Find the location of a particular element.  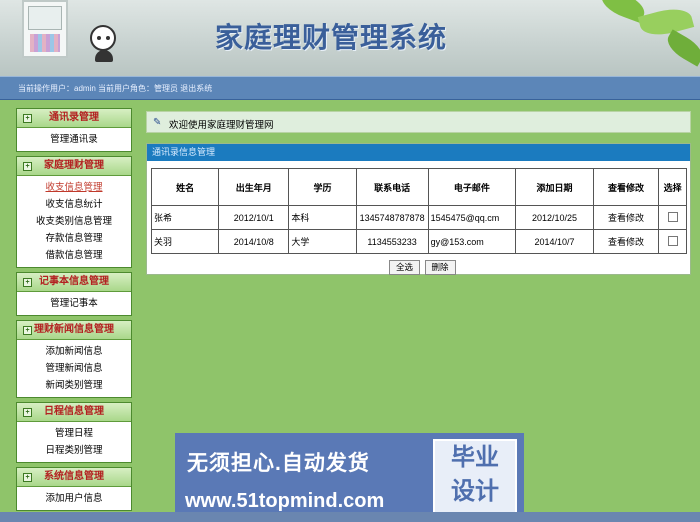

menu-item-add-news: 添加新闻信息 is located at coordinates (74, 351).